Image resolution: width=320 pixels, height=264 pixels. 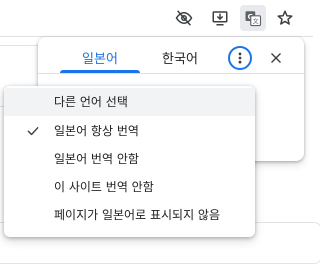 What do you see at coordinates (184, 18) in the screenshot?
I see `eye-off-icon` at bounding box center [184, 18].